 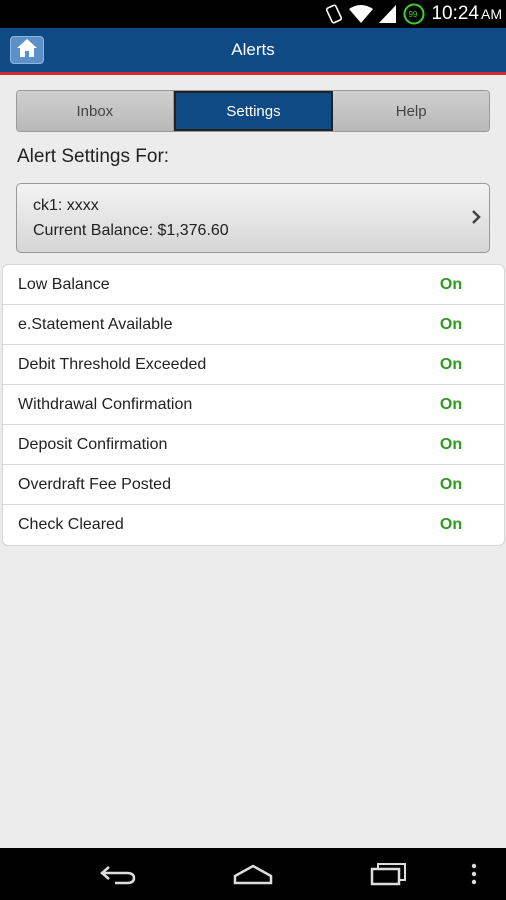 What do you see at coordinates (66, 205) in the screenshot?
I see `account-name: ck1: xxxx` at bounding box center [66, 205].